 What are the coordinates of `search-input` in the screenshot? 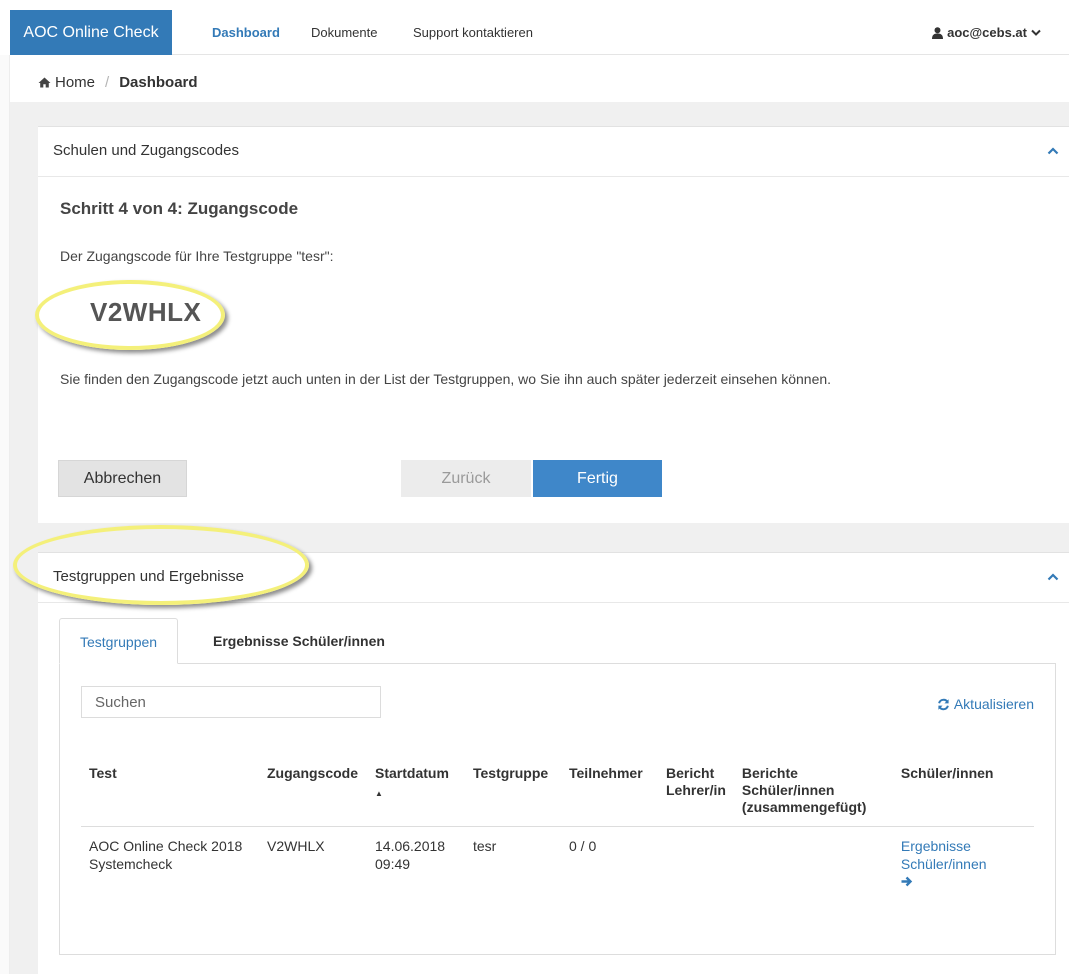 It's located at (231, 702).